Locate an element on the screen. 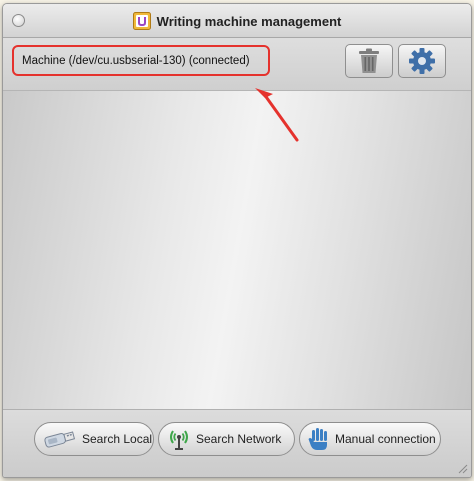  trash-icon is located at coordinates (369, 60).